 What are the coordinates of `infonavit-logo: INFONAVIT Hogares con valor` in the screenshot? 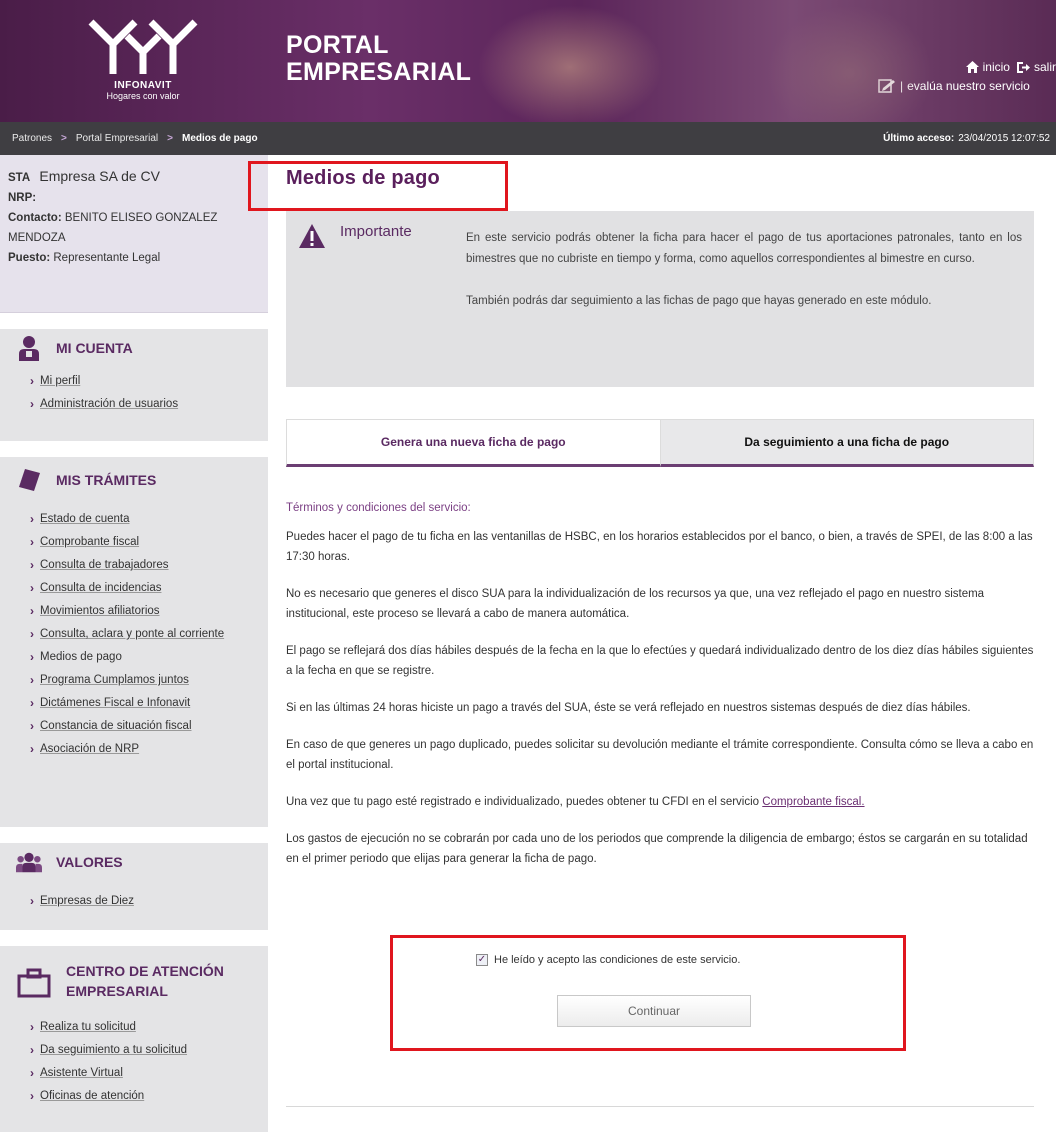 It's located at (143, 64).